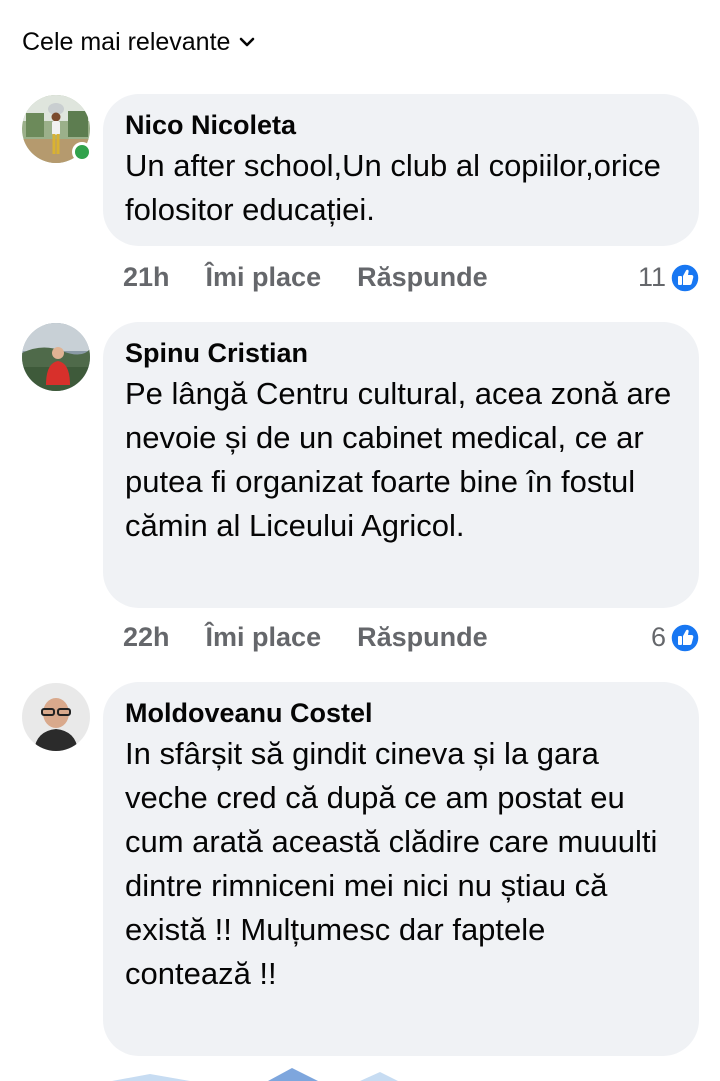 Image resolution: width=720 pixels, height=1081 pixels. I want to click on sort-selector: Cele mai relevante, so click(139, 42).